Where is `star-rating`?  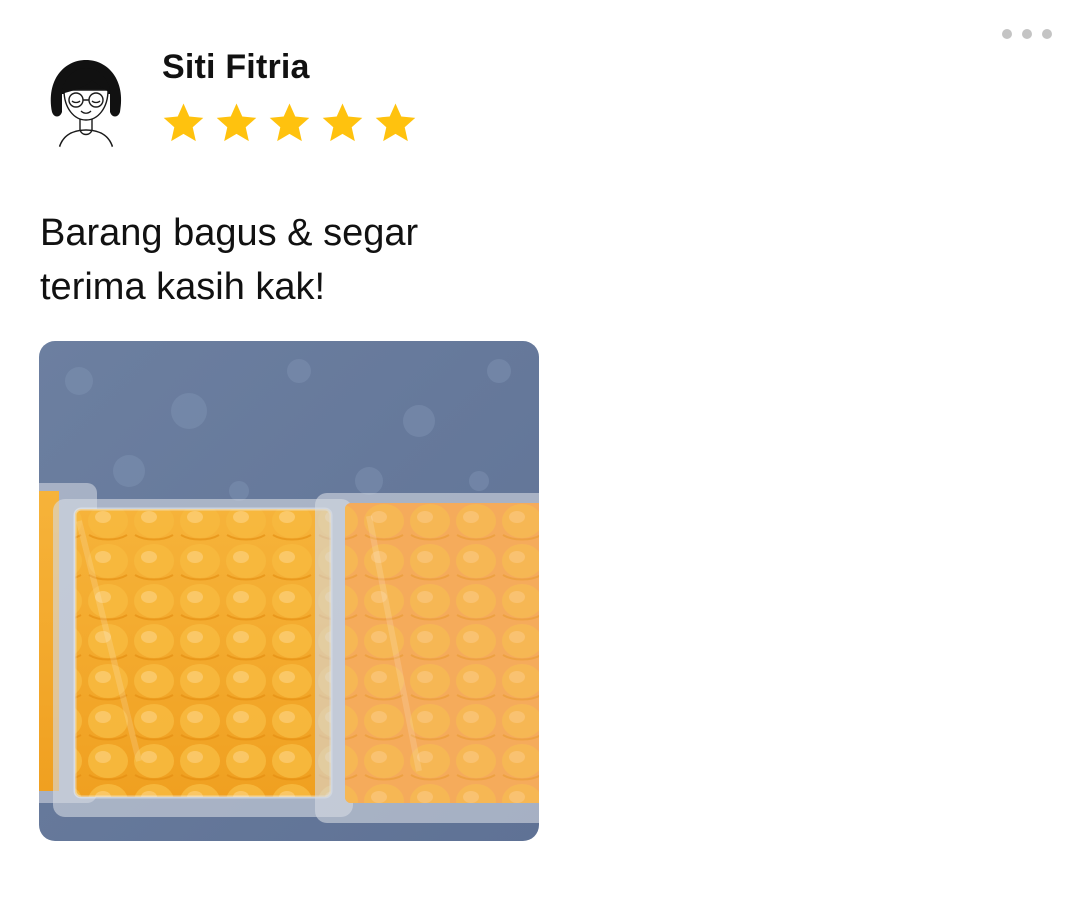
star-rating is located at coordinates (289, 123).